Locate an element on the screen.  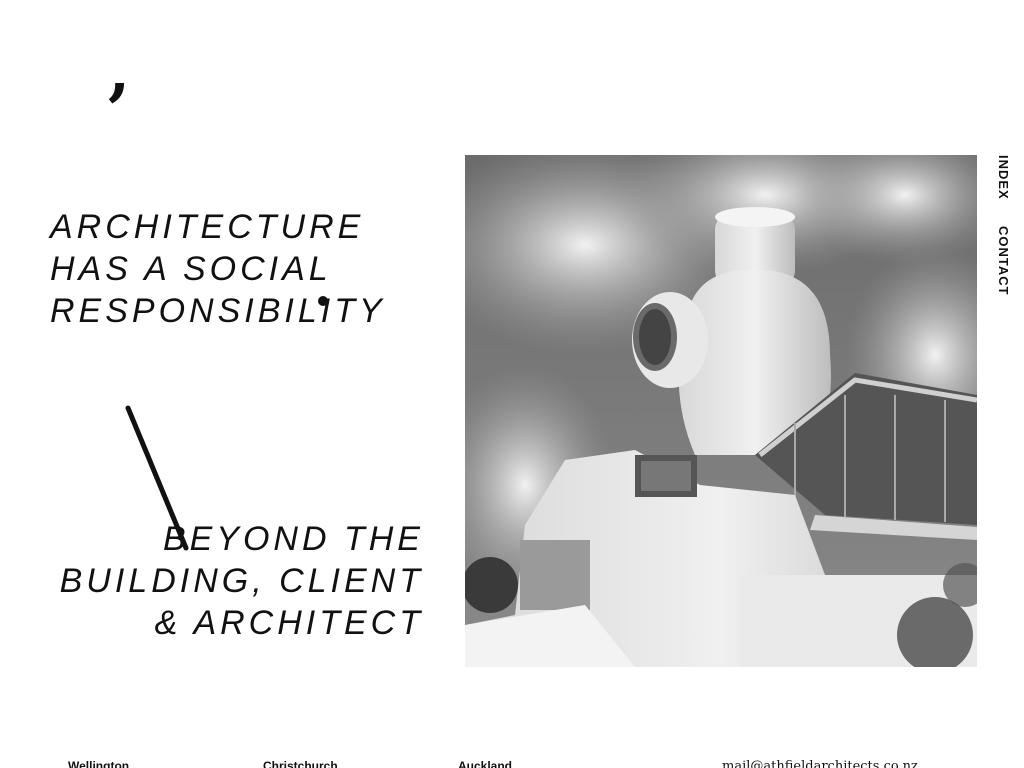
headline: ARCHITECTURE HAS A SOCIAL RESPONSIBILITY is located at coordinates (218, 269).